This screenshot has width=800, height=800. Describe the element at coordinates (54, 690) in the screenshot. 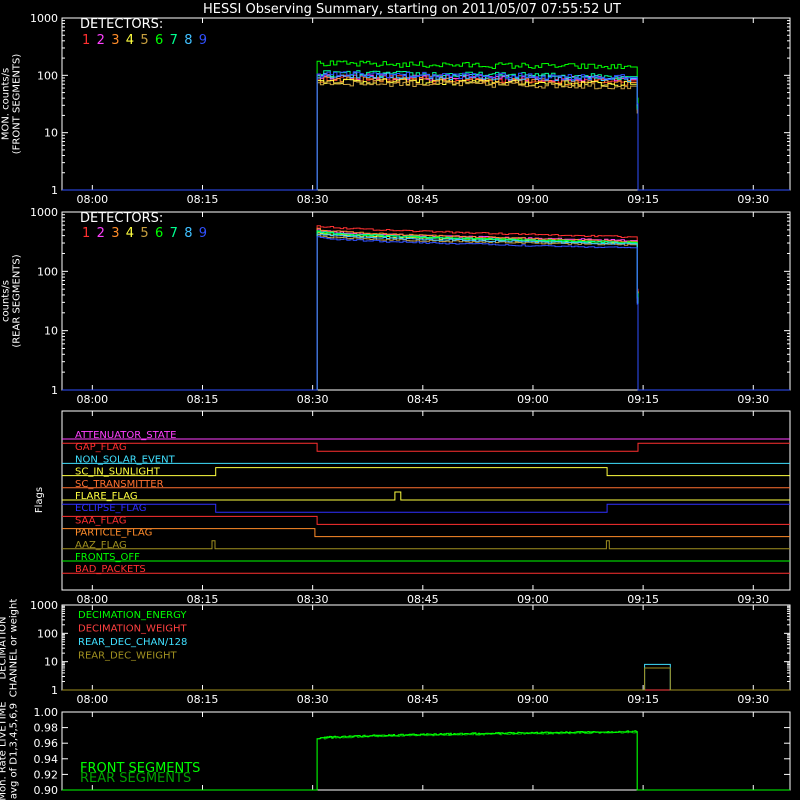

I see `decimation-ytick-label: 1` at that location.